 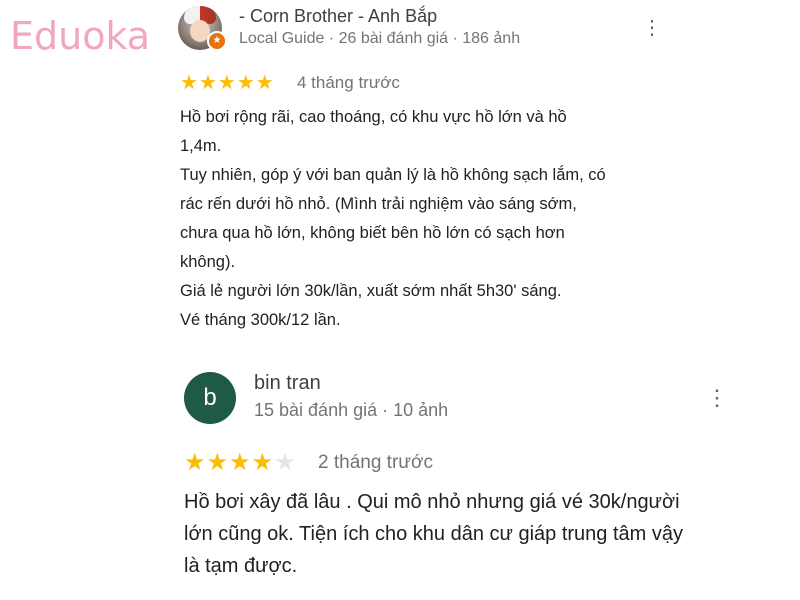 I want to click on review-line: không)., so click(x=208, y=262).